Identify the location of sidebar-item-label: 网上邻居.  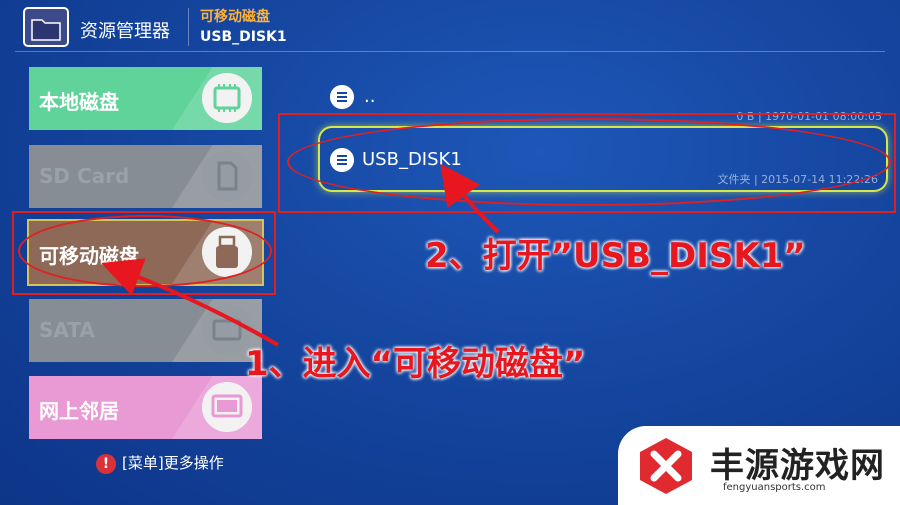
(79, 411).